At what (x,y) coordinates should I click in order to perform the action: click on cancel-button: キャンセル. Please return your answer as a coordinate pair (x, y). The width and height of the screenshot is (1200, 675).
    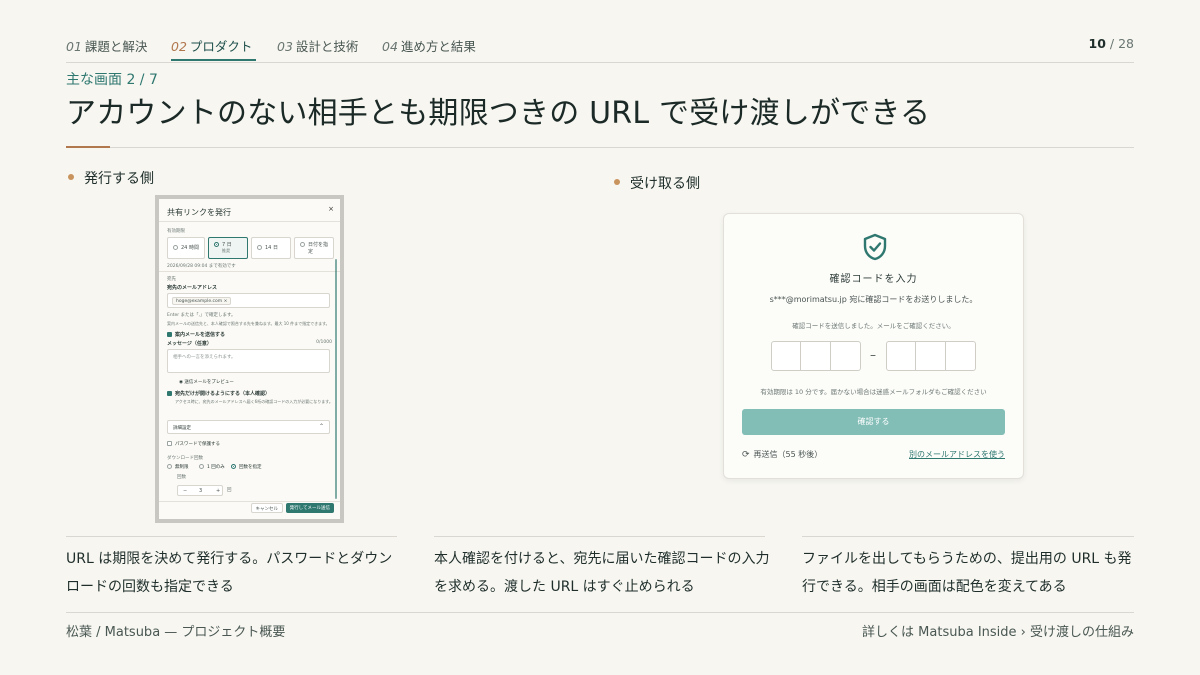
    Looking at the image, I should click on (266, 508).